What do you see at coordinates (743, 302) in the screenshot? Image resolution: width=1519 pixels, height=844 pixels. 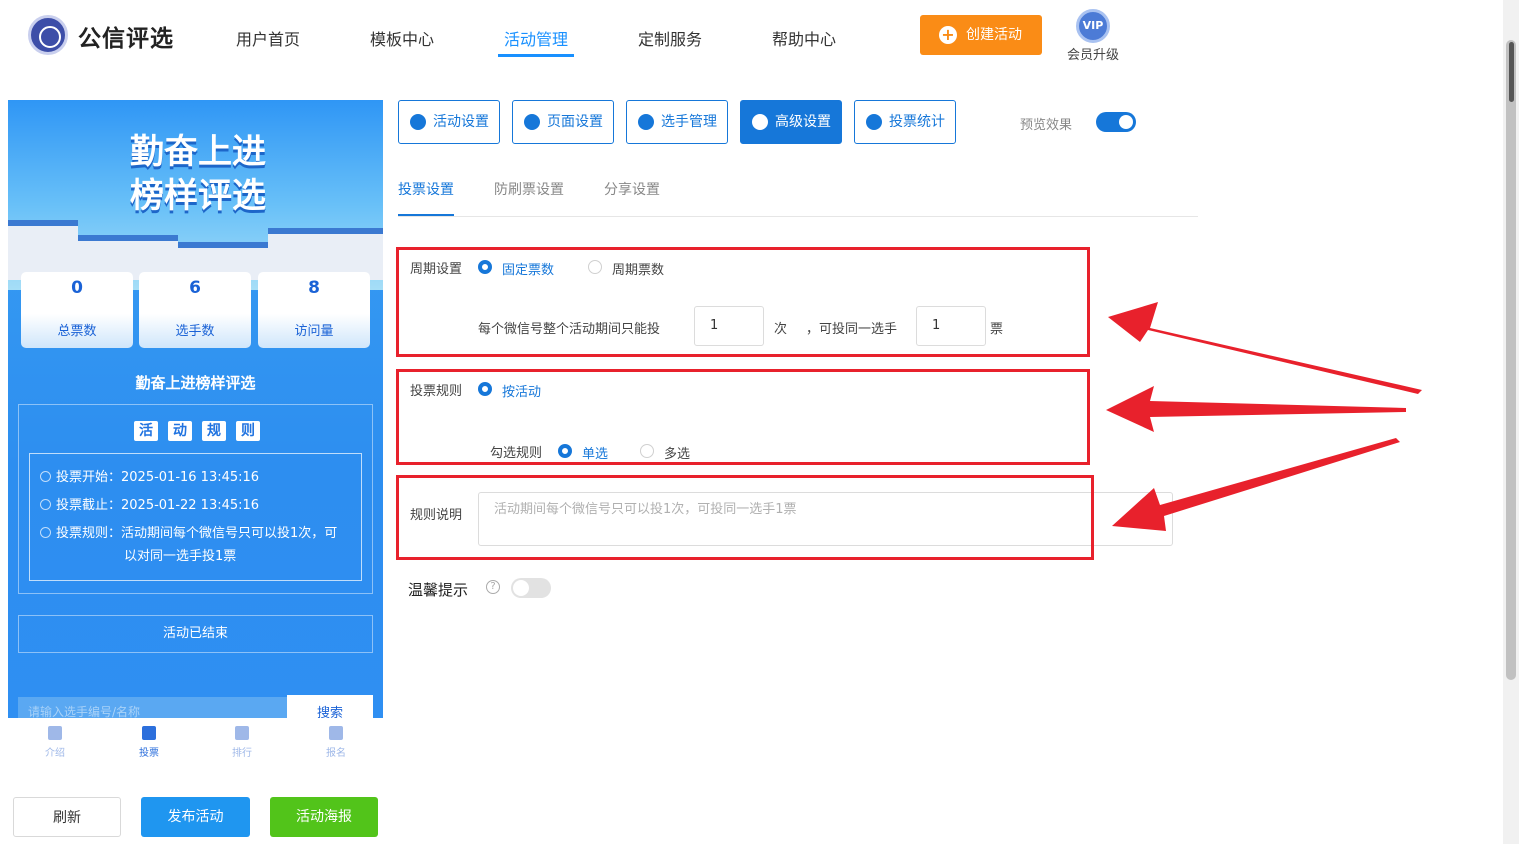 I see `annotation-box-cycle` at bounding box center [743, 302].